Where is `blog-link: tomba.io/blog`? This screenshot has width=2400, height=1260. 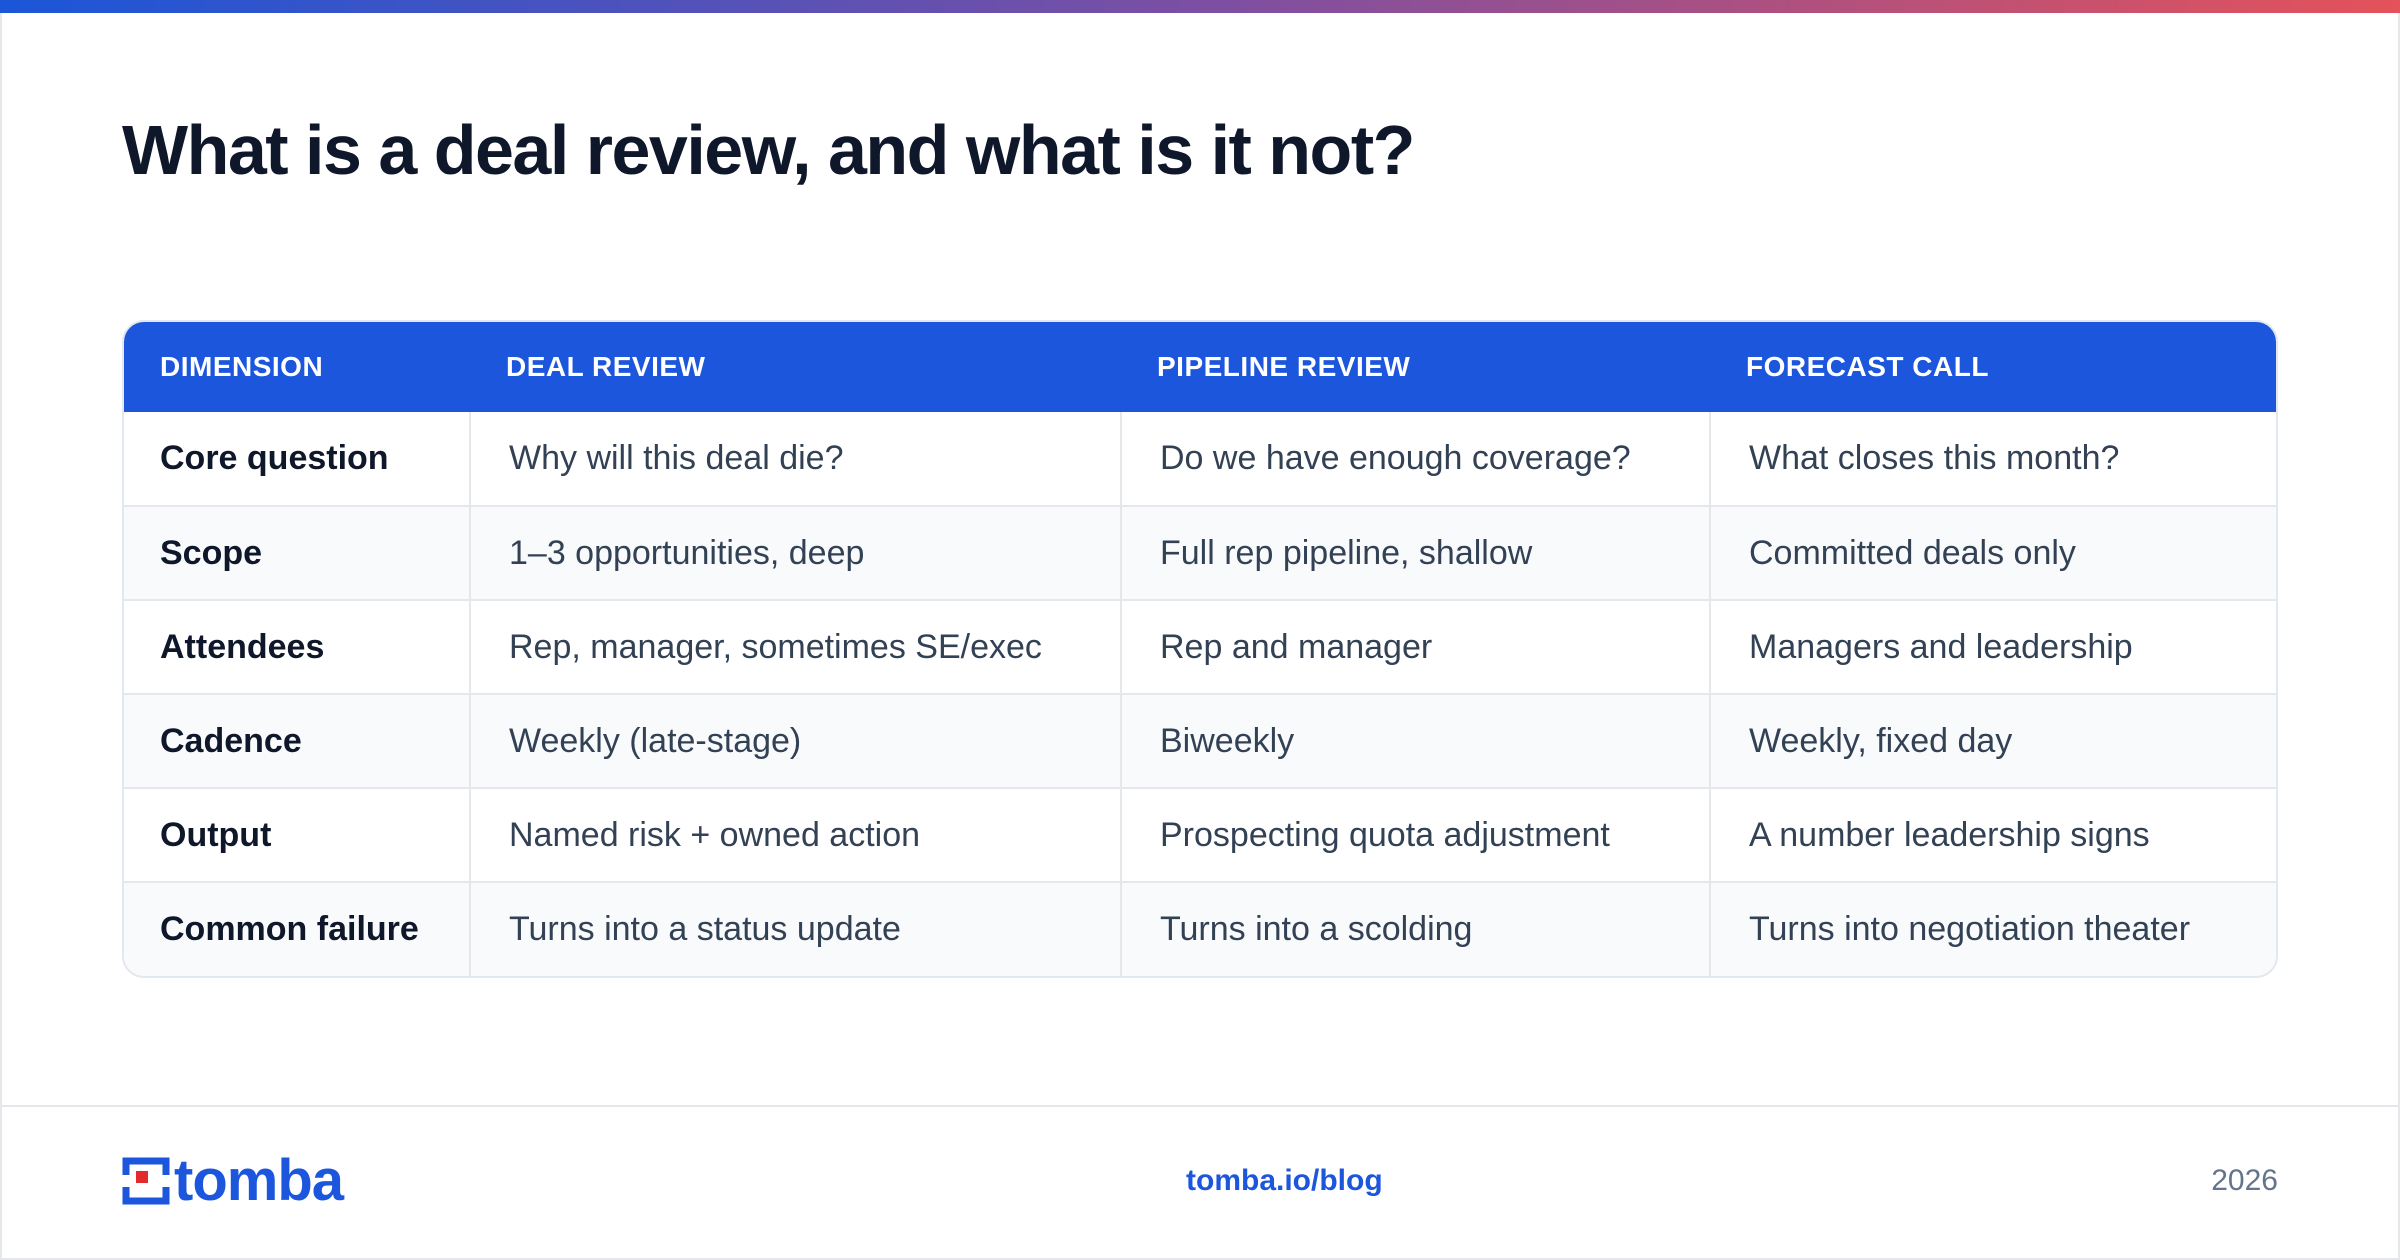
blog-link: tomba.io/blog is located at coordinates (1284, 1181).